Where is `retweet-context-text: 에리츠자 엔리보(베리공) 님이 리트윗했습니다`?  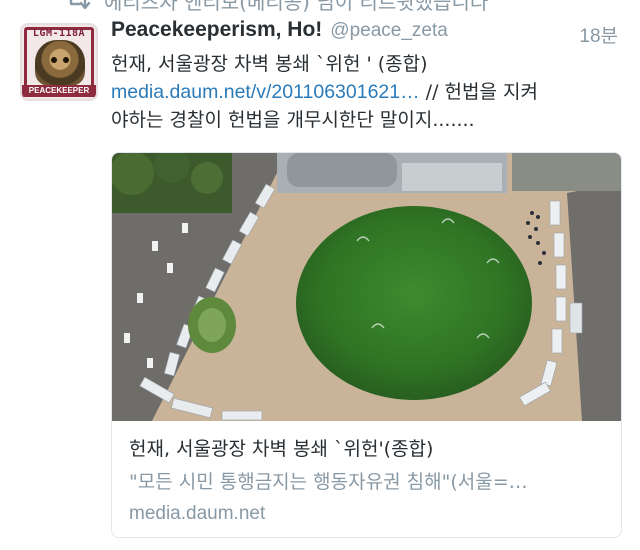
retweet-context-text: 에리츠자 엔리보(베리공) 님이 리트윗했습니다 is located at coordinates (296, 7).